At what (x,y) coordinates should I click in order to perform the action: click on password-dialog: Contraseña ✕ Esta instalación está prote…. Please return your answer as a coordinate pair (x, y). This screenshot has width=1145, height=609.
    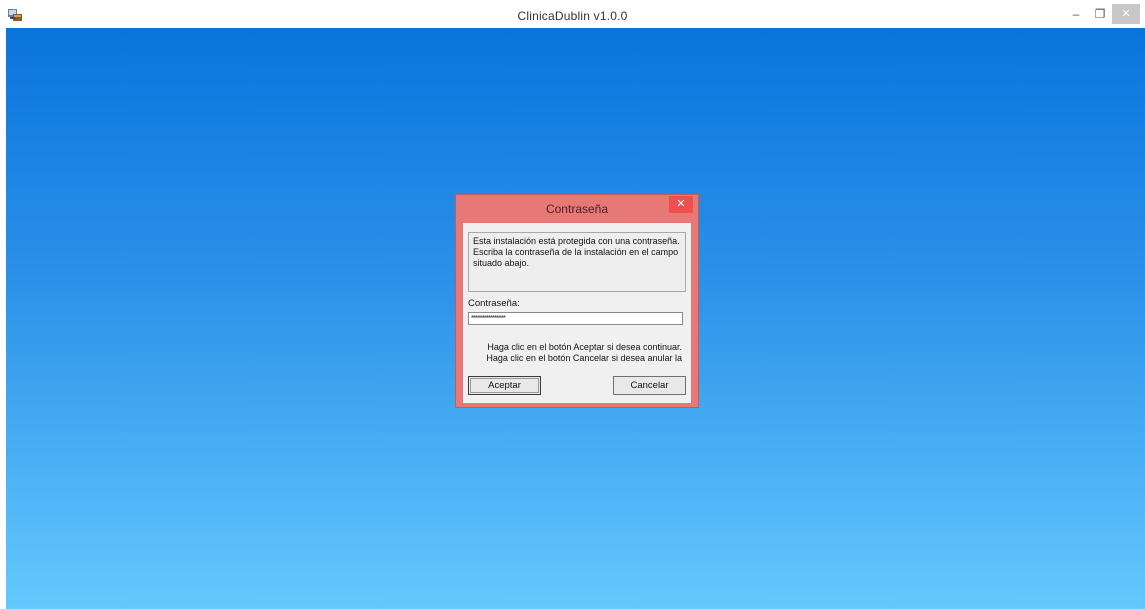
    Looking at the image, I should click on (577, 301).